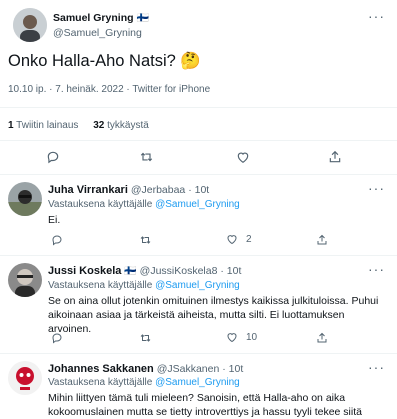 The image size is (397, 419). Describe the element at coordinates (188, 369) in the screenshot. I see `reply-author-handle: @JSakkanen` at that location.